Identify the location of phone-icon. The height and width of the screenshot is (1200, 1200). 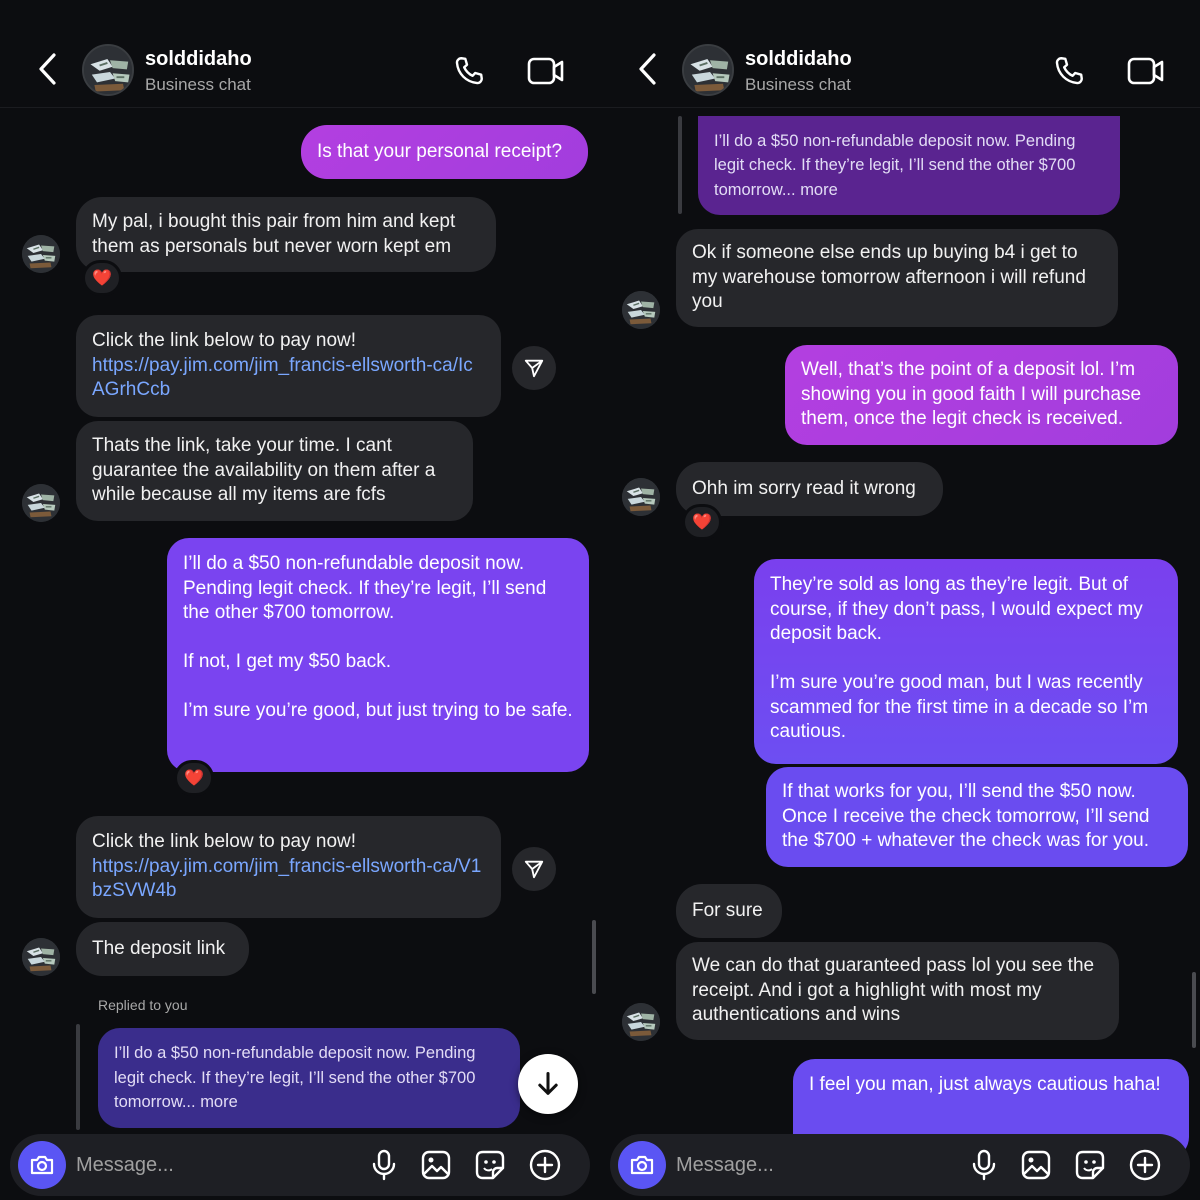
(469, 71).